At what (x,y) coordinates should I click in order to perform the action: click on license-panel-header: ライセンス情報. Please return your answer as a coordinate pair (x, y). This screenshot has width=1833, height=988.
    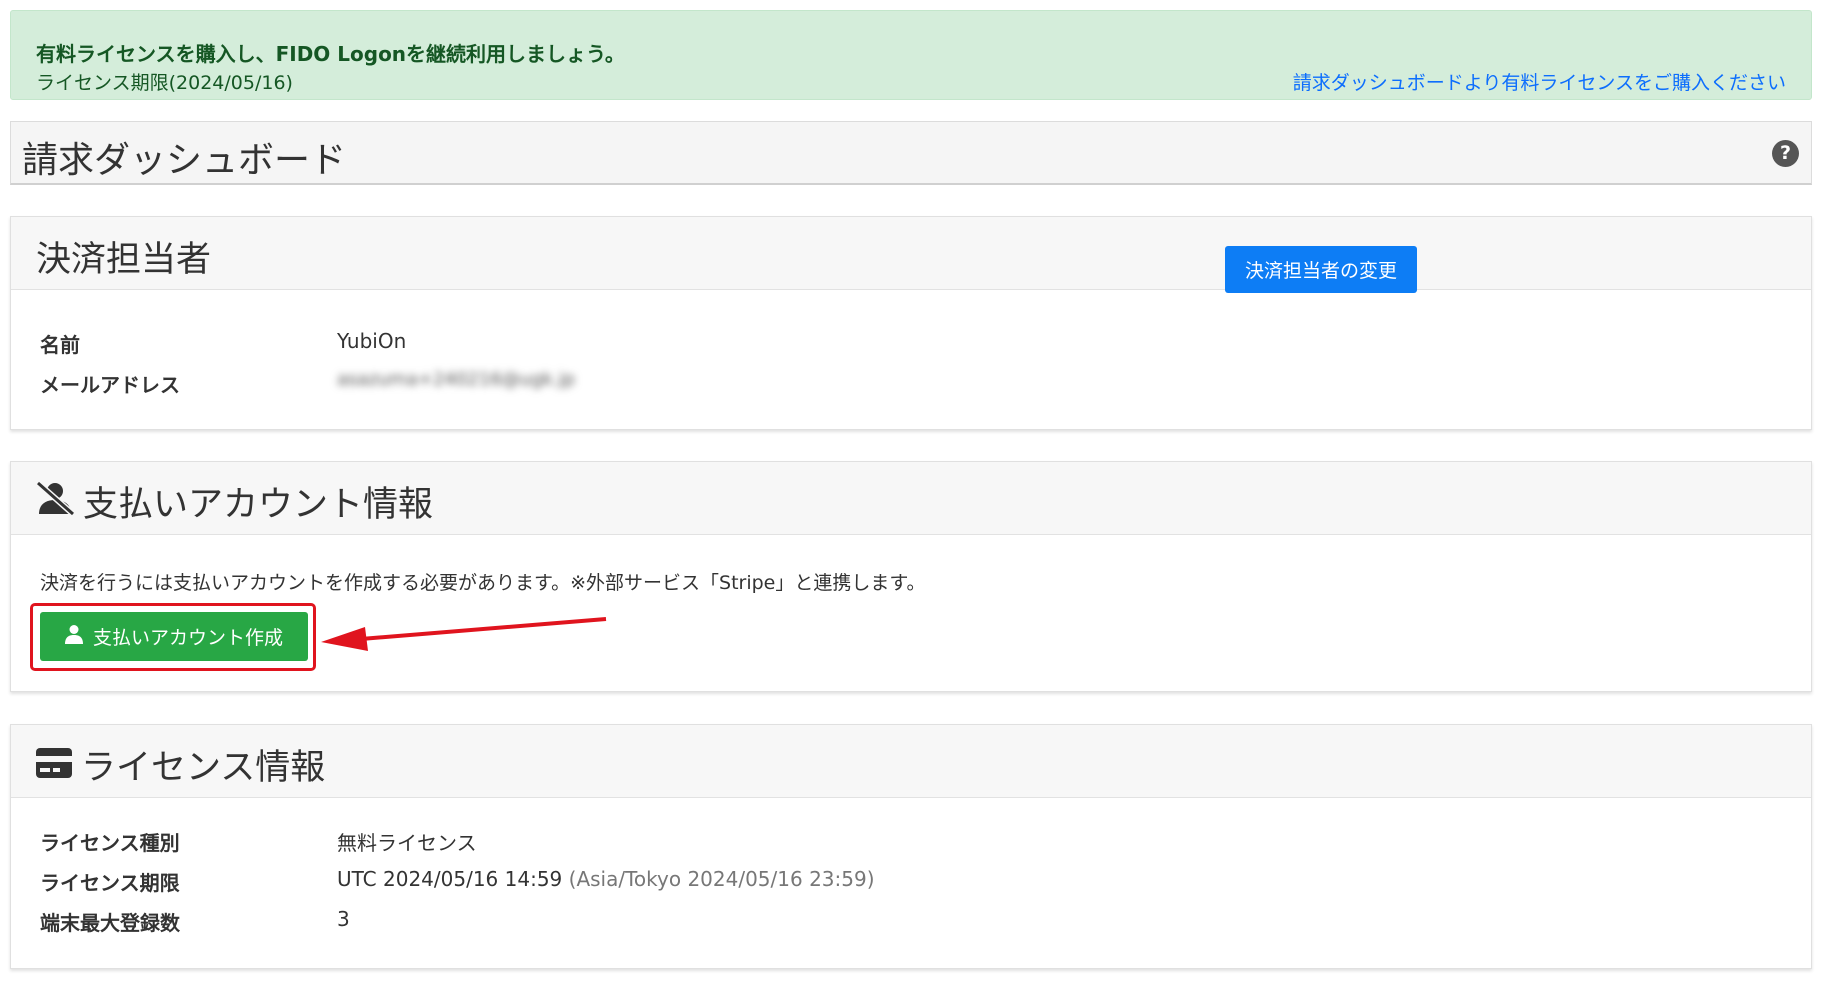
    Looking at the image, I should click on (911, 761).